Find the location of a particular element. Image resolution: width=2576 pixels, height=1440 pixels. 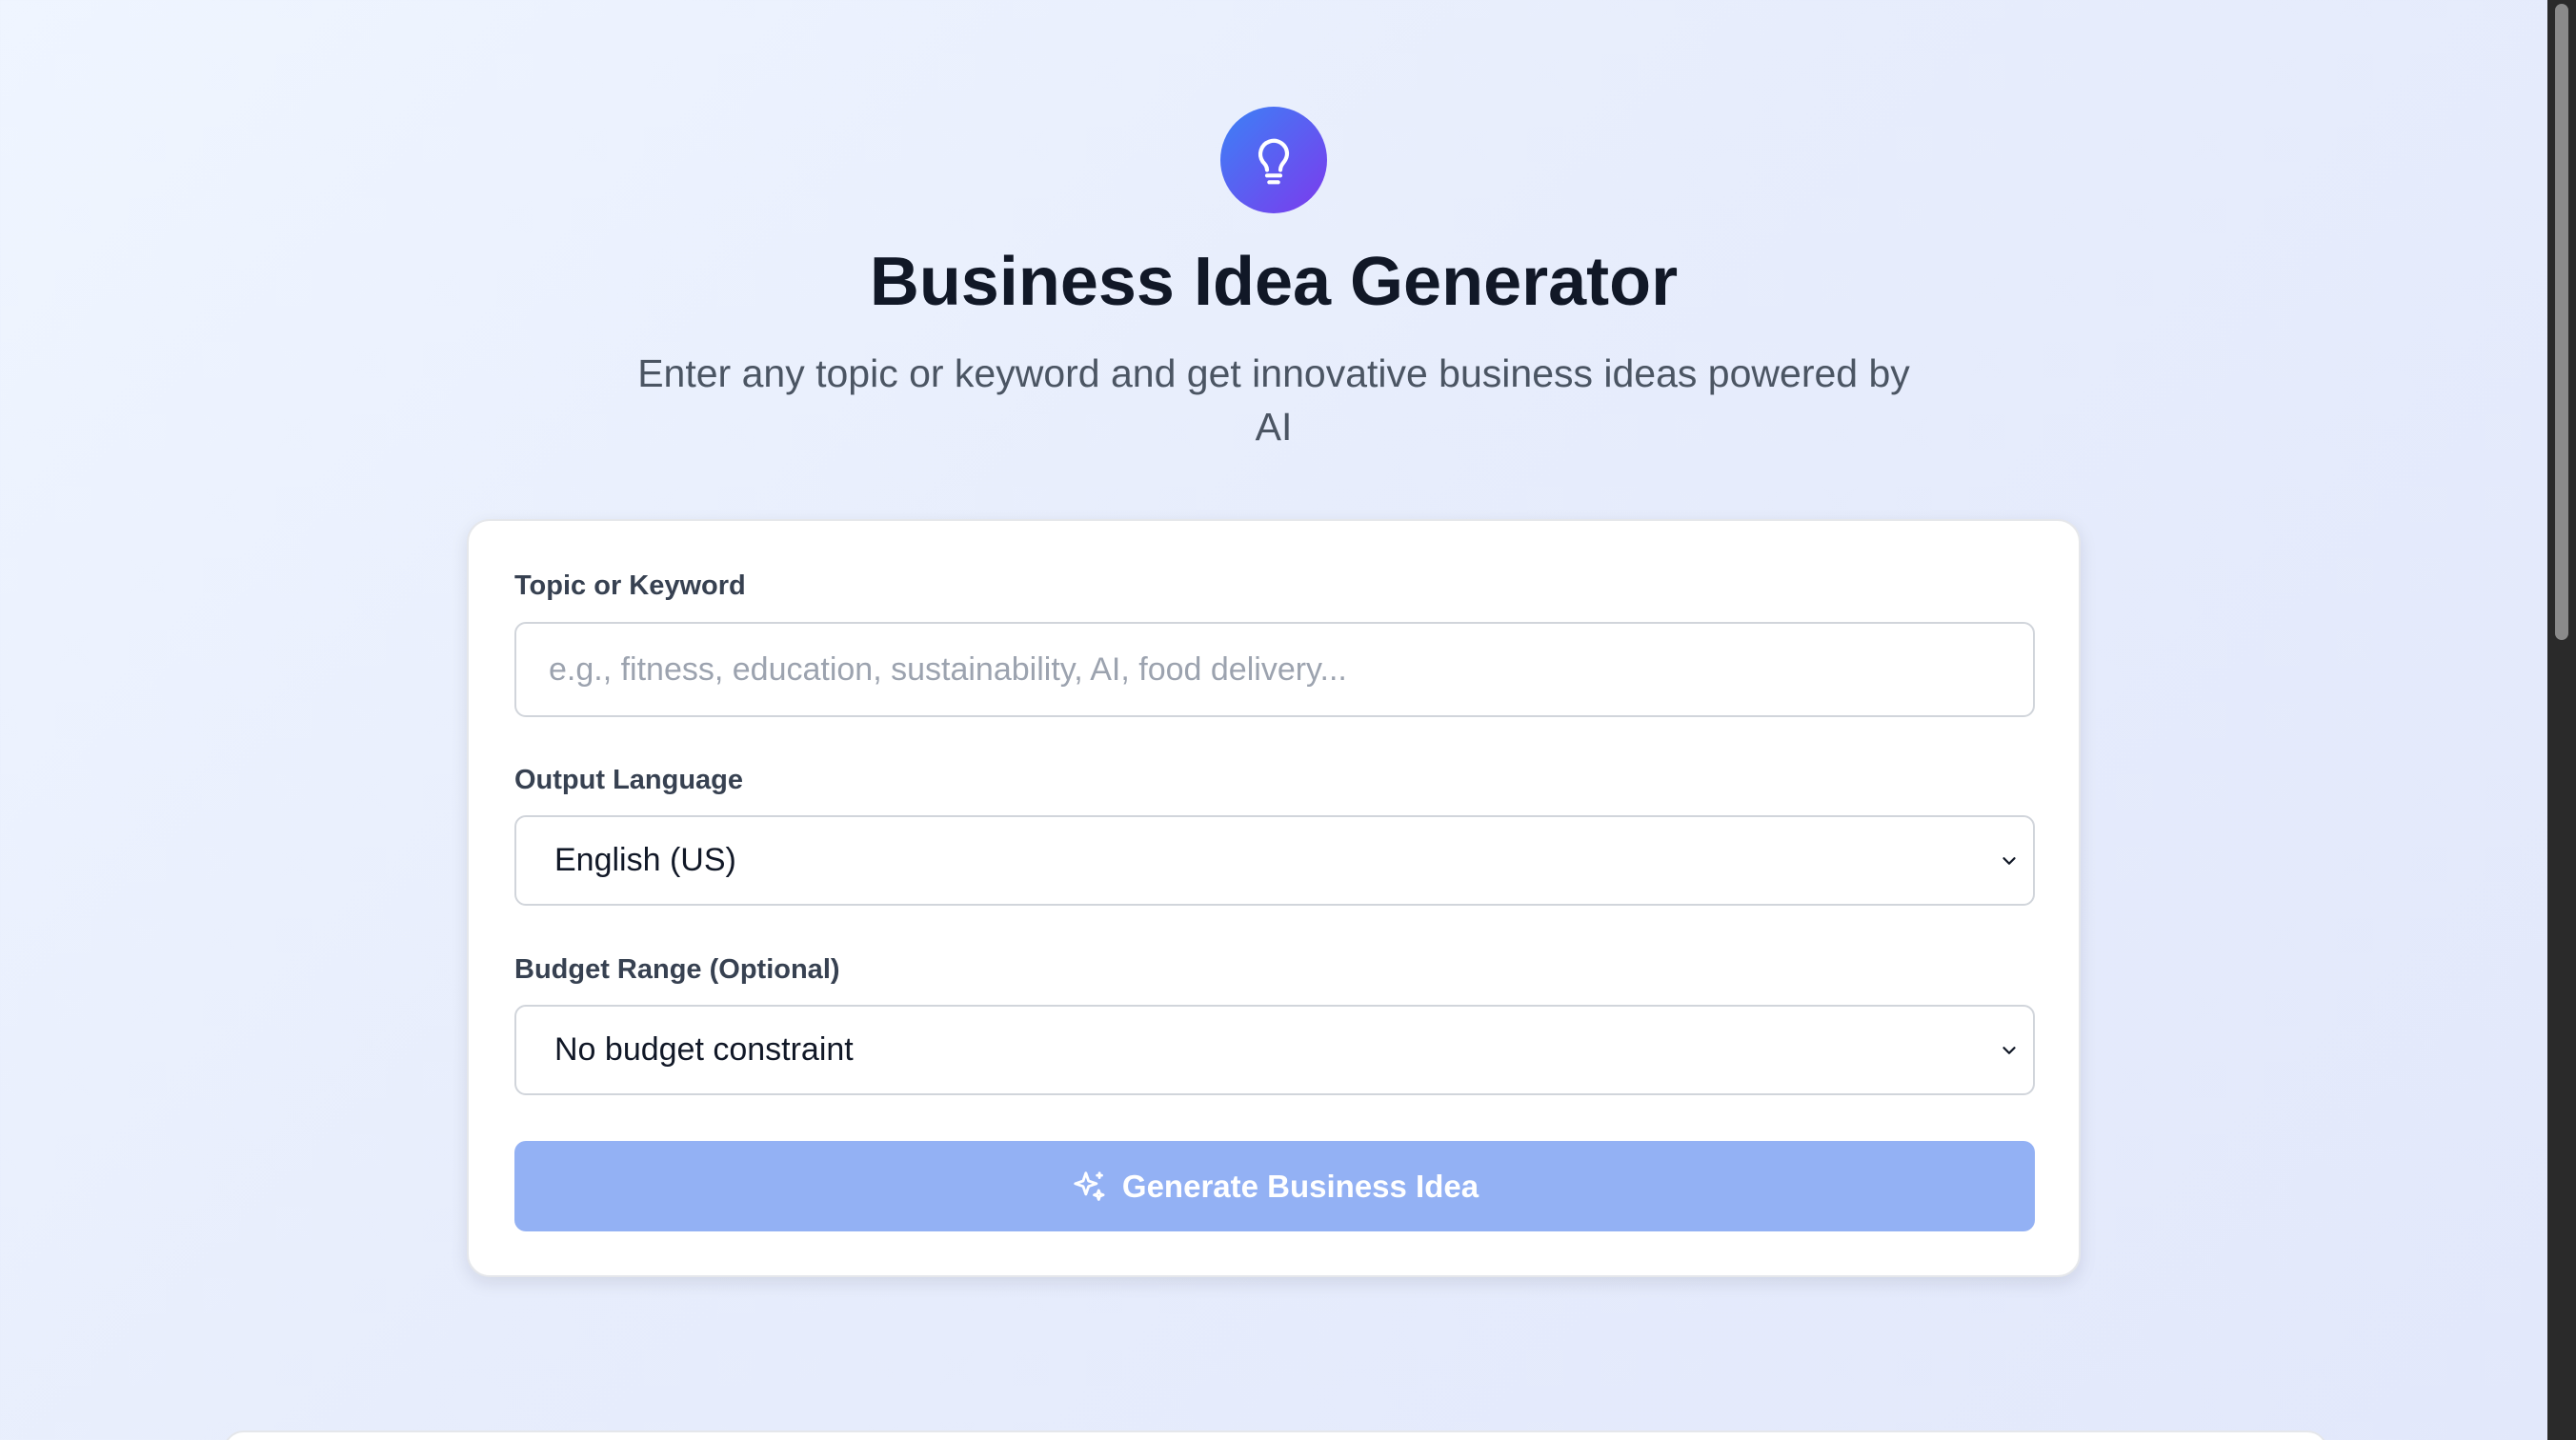

page-scrollbar is located at coordinates (2561, 720).